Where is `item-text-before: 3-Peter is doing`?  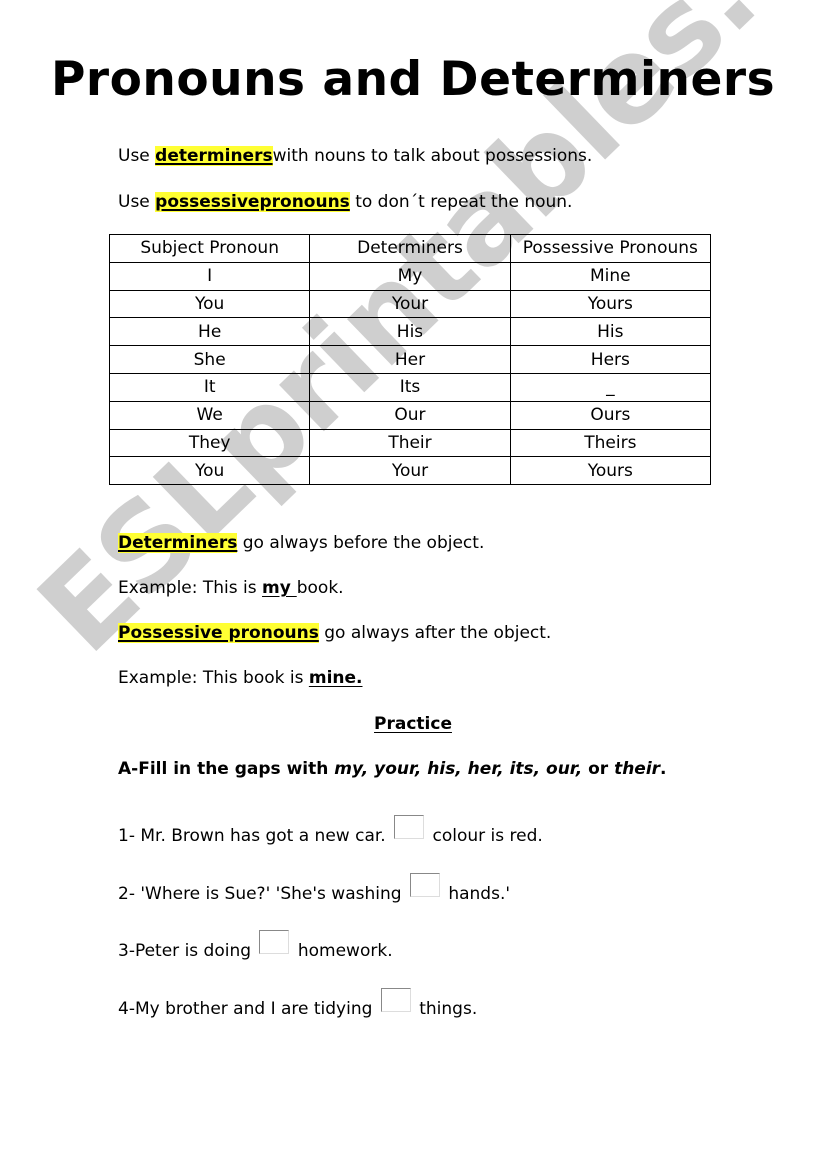
item-text-before: 3-Peter is doing is located at coordinates (185, 951).